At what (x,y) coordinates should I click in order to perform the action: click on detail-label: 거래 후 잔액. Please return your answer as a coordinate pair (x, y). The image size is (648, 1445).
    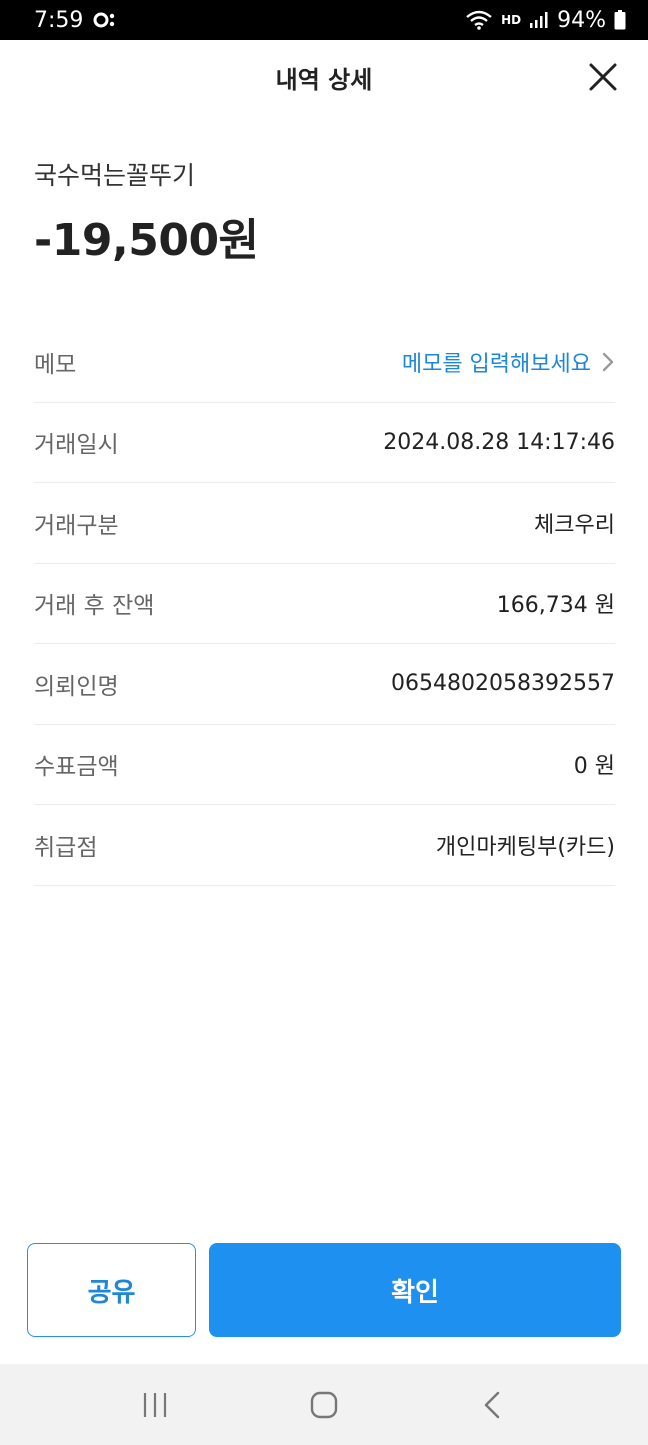
    Looking at the image, I should click on (94, 606).